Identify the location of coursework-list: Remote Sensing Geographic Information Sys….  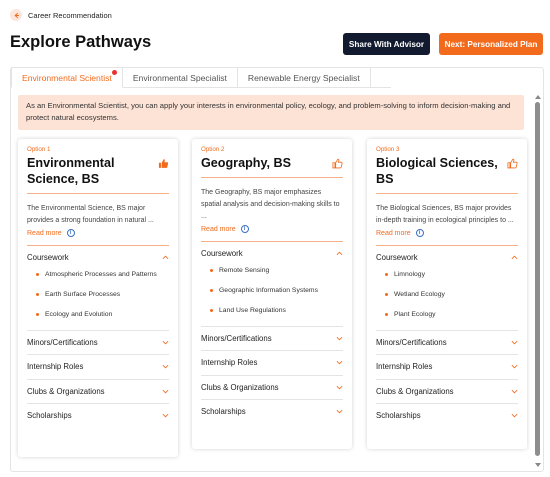
(272, 296).